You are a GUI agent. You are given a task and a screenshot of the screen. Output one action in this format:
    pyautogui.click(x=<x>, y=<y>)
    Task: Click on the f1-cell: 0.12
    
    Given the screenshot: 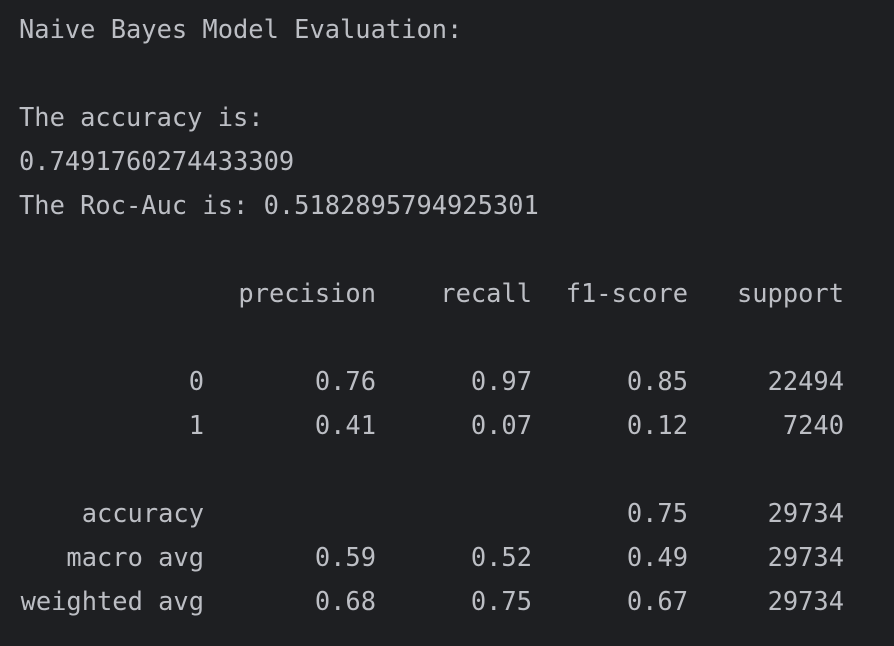 What is the action you would take?
    pyautogui.click(x=657, y=425)
    